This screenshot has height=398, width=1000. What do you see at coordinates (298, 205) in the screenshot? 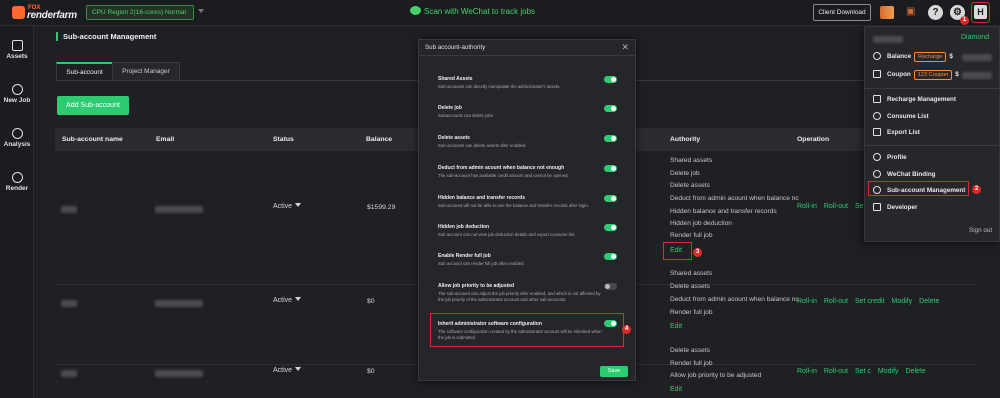
I see `caret-down-icon` at bounding box center [298, 205].